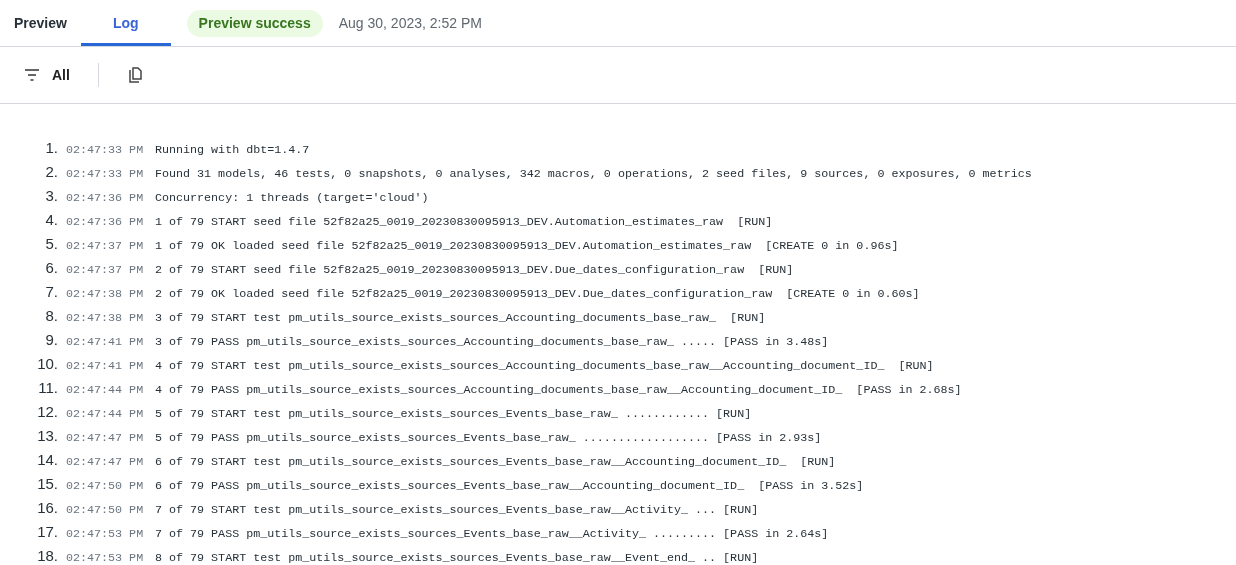 The image size is (1236, 565). Describe the element at coordinates (509, 486) in the screenshot. I see `log-message: 6 of 79 PASS pm_utils_source_exists_sources_Events_base_raw__Accounting_document_ID_ [PASS in 3.52s]` at that location.